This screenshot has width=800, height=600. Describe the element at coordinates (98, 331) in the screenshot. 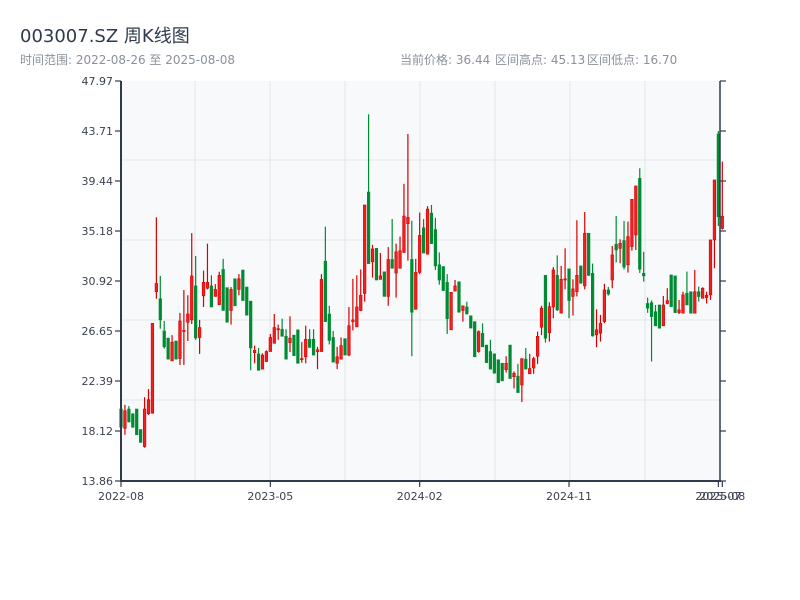

I see `y-tick-label: 26.65` at that location.